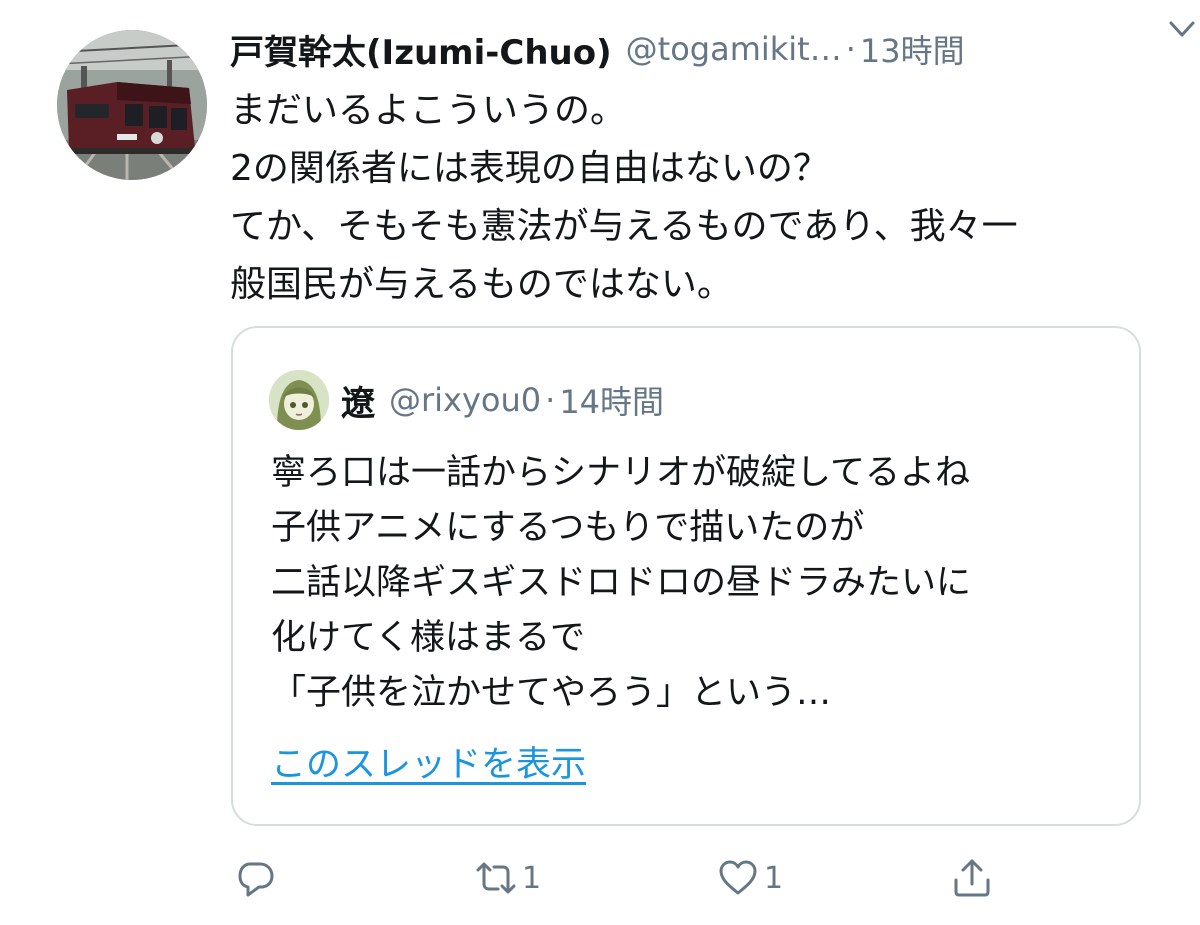 Image resolution: width=1200 pixels, height=925 pixels. Describe the element at coordinates (465, 400) in the screenshot. I see `quoted-author-handle: @rixyou0` at that location.